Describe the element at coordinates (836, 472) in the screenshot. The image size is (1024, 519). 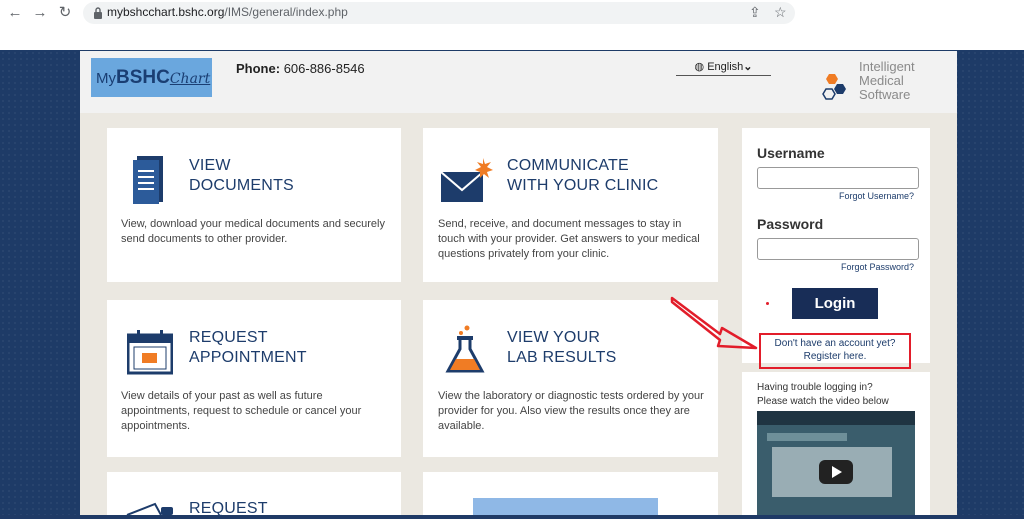
I see `play-icon` at that location.